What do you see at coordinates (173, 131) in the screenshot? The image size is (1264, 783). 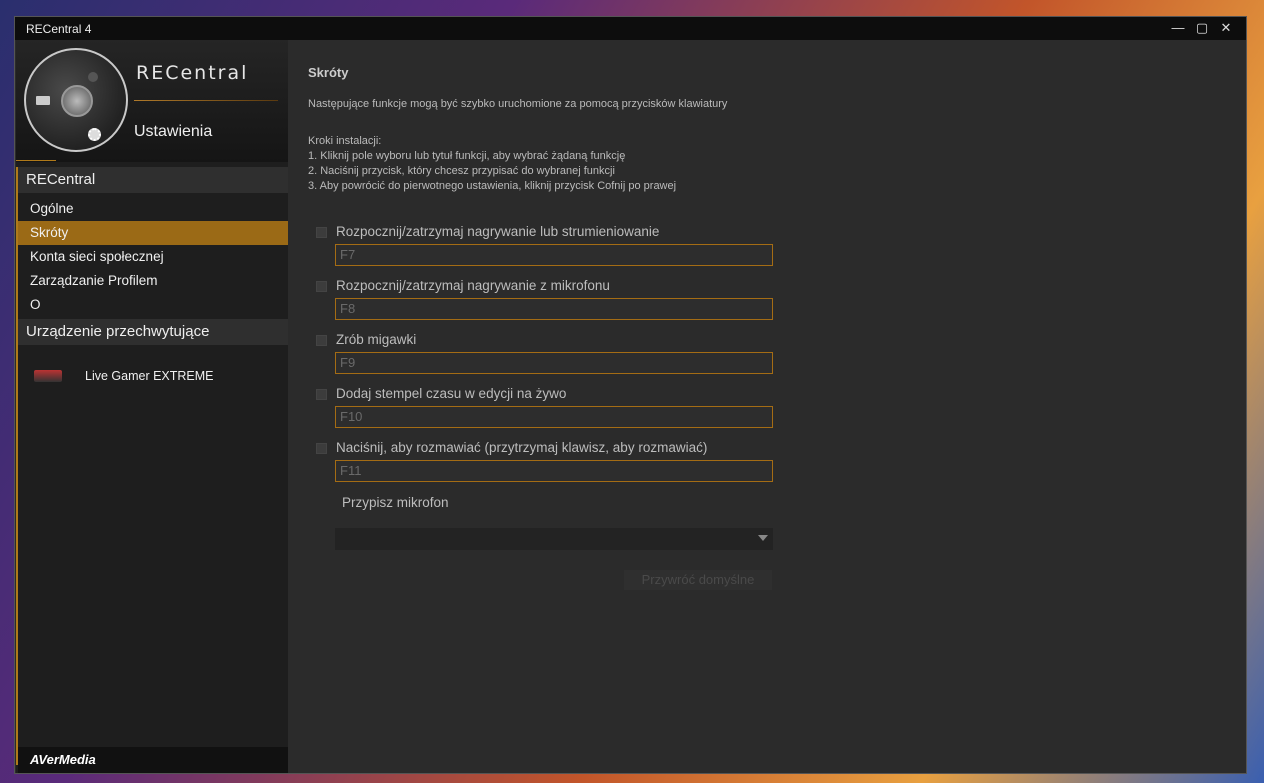 I see `sidebar-header-title: Ustawienia` at bounding box center [173, 131].